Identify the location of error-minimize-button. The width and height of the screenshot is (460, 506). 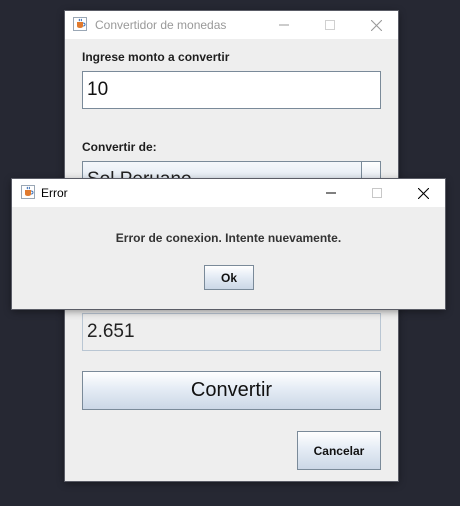
(331, 193).